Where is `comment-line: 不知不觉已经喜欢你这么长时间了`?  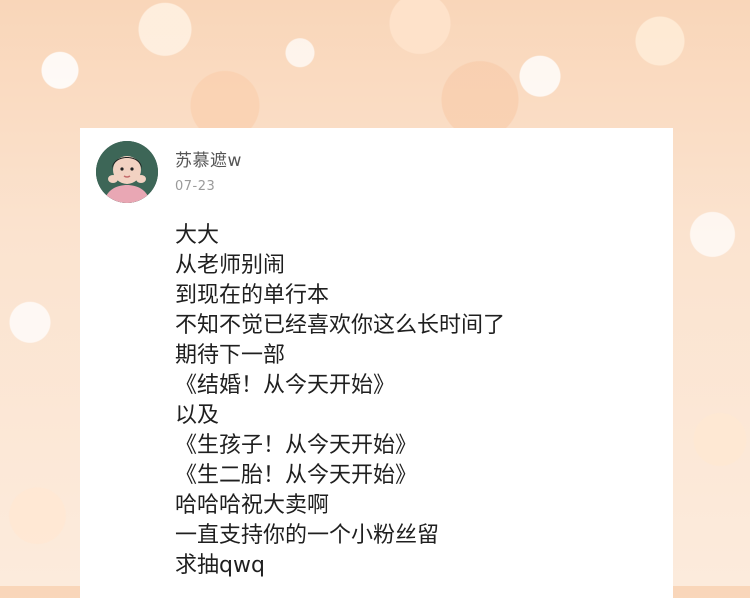 comment-line: 不知不觉已经喜欢你这么长时间了 is located at coordinates (340, 325).